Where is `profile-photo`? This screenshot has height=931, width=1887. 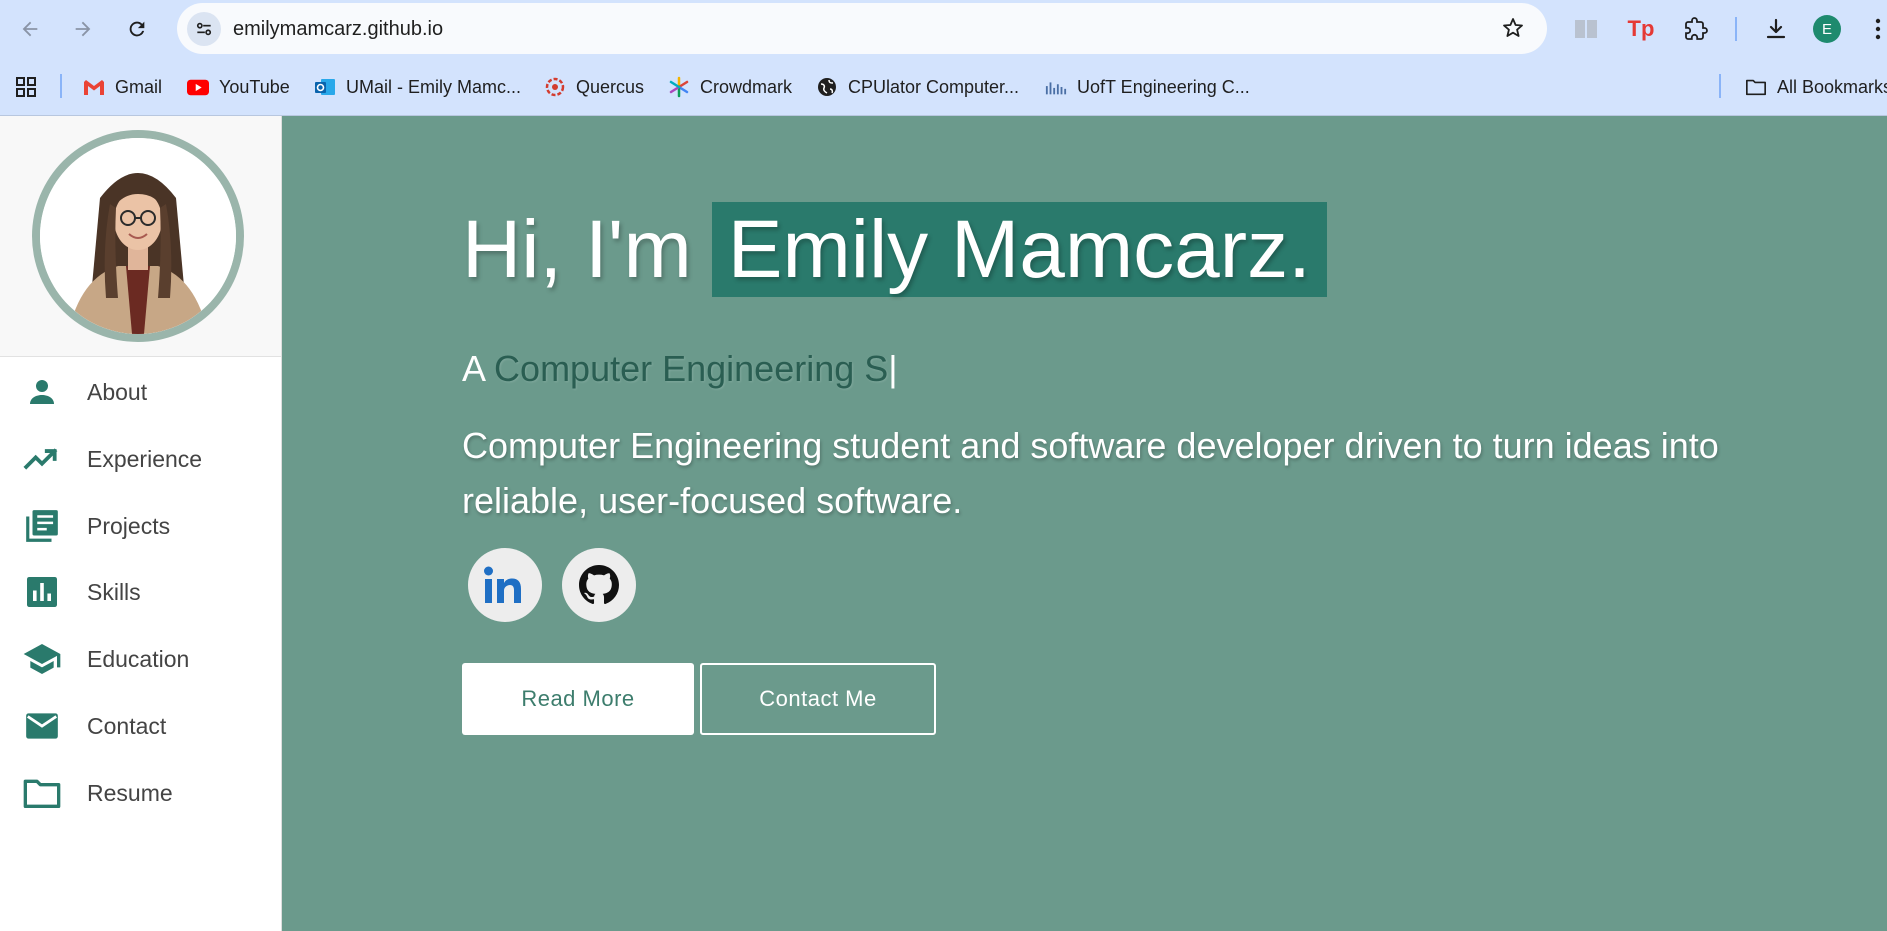
profile-photo is located at coordinates (138, 236).